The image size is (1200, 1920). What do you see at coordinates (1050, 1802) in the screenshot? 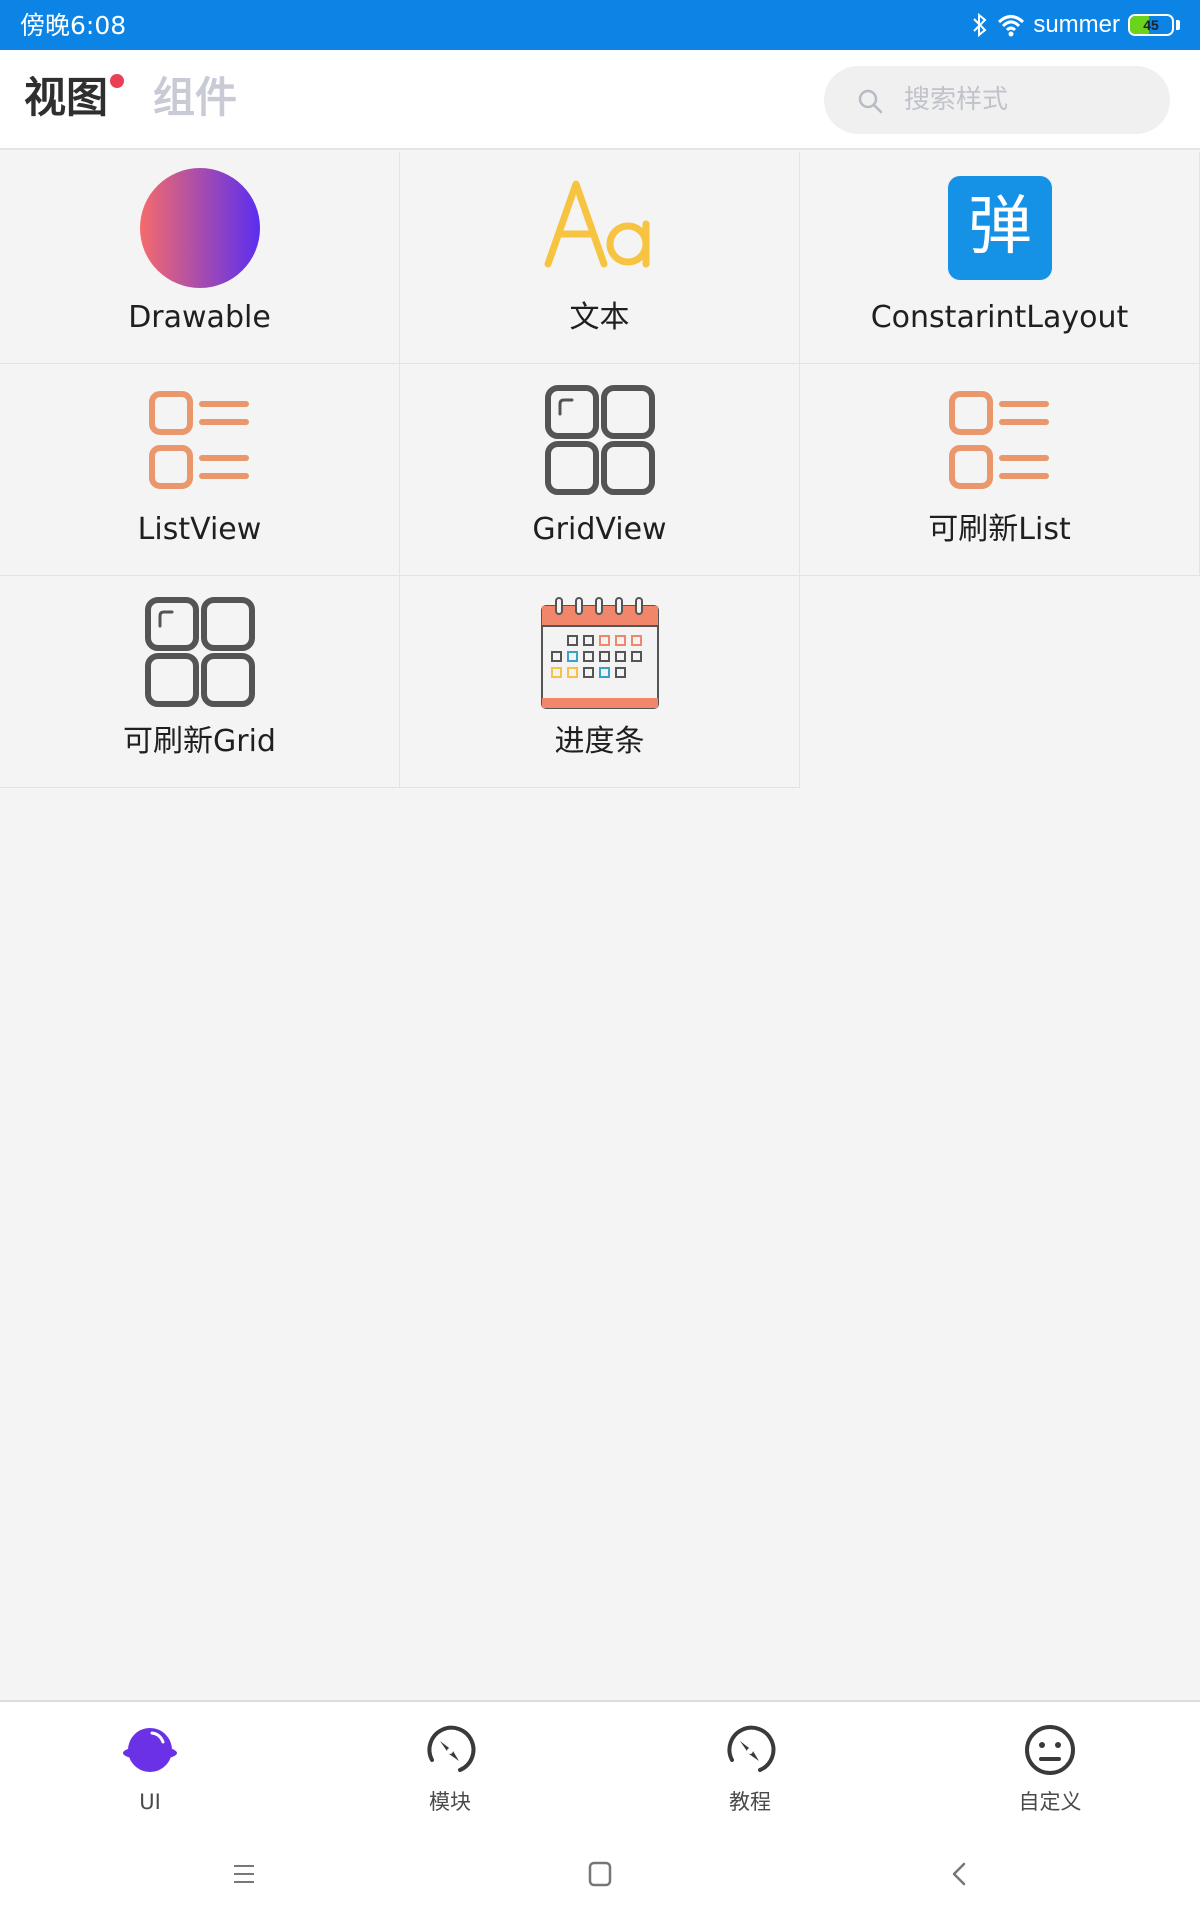
I see `bottom-nav-label: 自定义` at bounding box center [1050, 1802].